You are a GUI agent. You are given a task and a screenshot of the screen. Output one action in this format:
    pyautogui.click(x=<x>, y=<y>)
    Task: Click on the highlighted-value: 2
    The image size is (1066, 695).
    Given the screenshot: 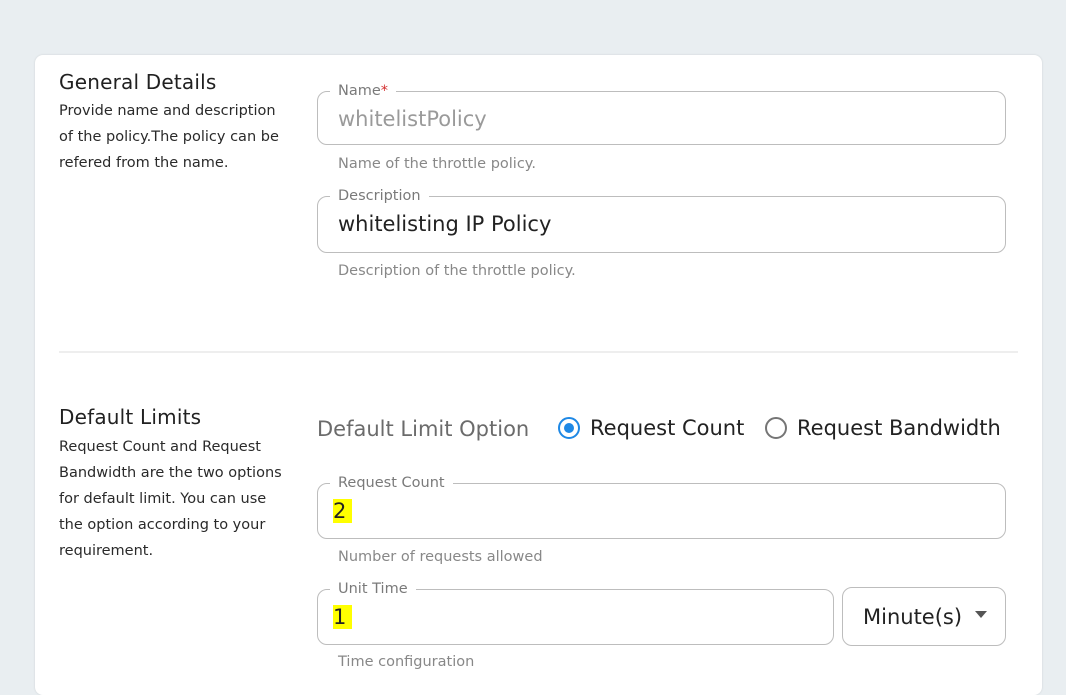 What is the action you would take?
    pyautogui.click(x=343, y=511)
    